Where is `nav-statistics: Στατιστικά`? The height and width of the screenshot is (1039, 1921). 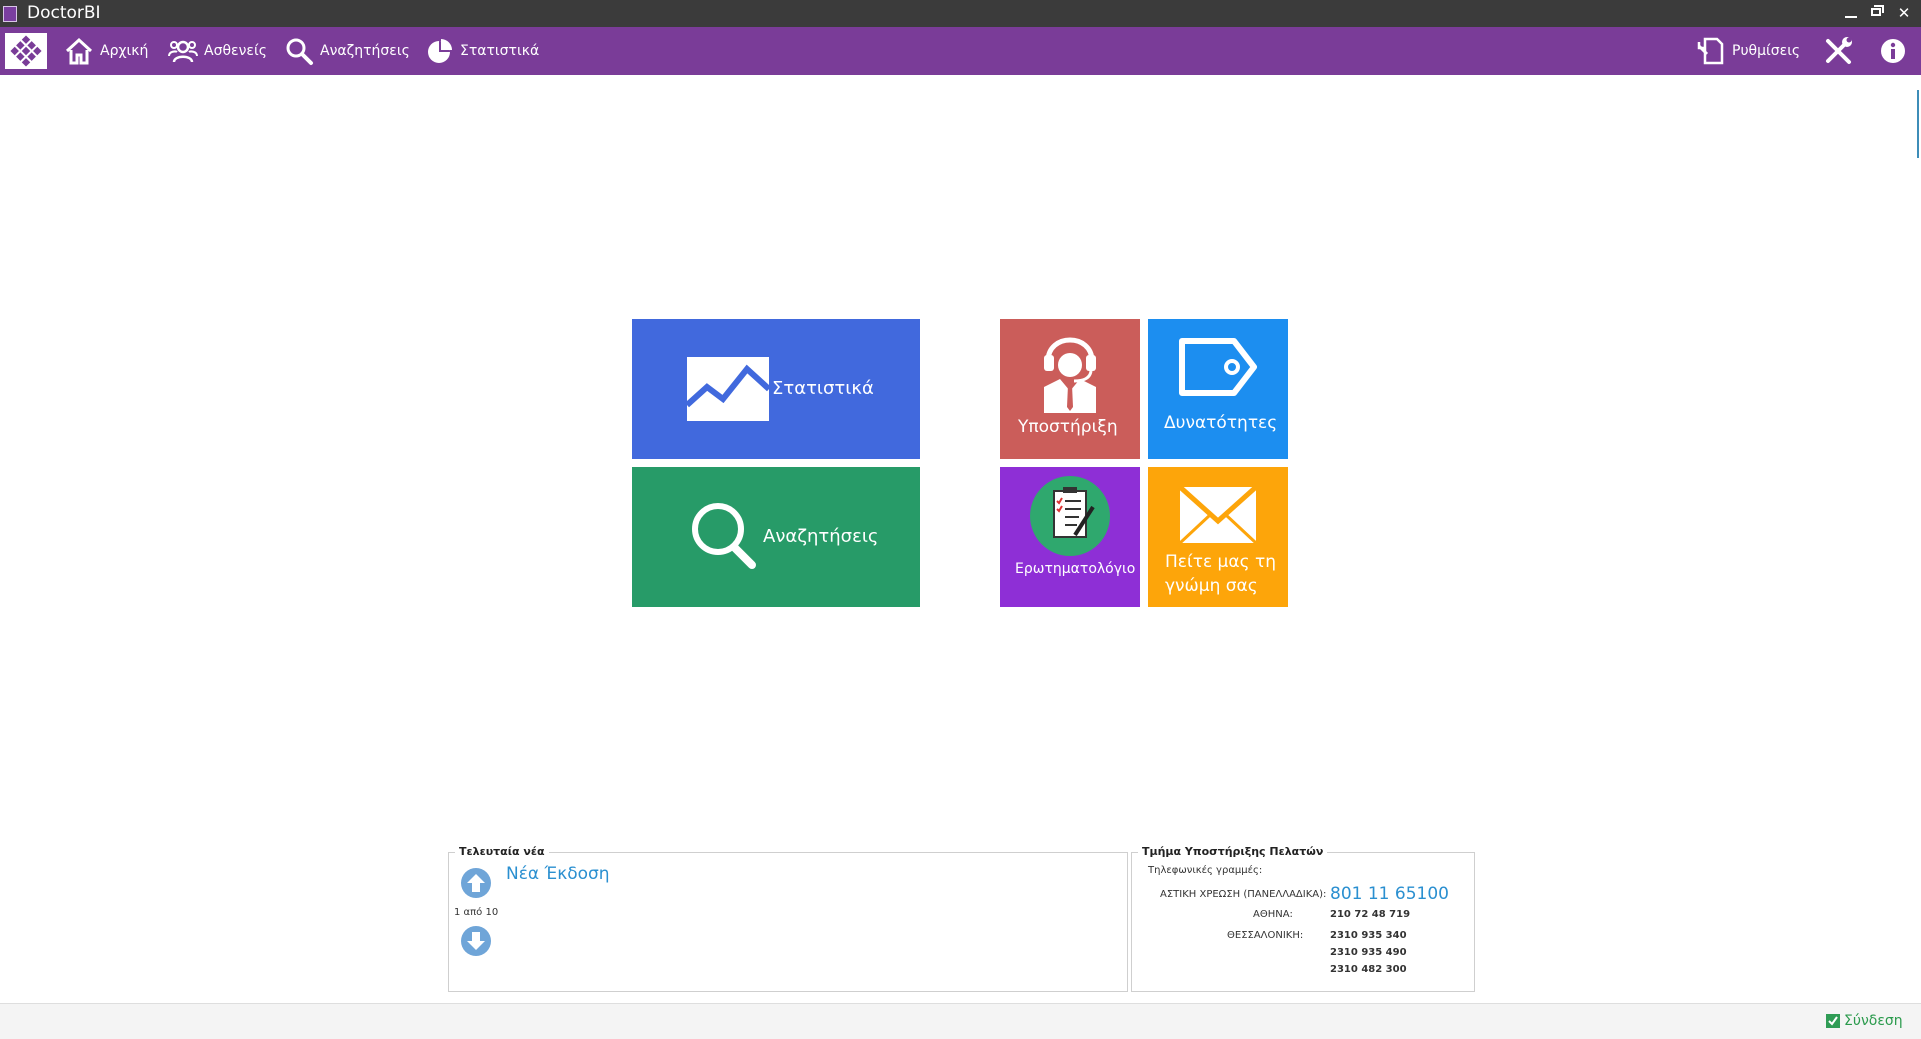
nav-statistics: Στατιστικά is located at coordinates (481, 51).